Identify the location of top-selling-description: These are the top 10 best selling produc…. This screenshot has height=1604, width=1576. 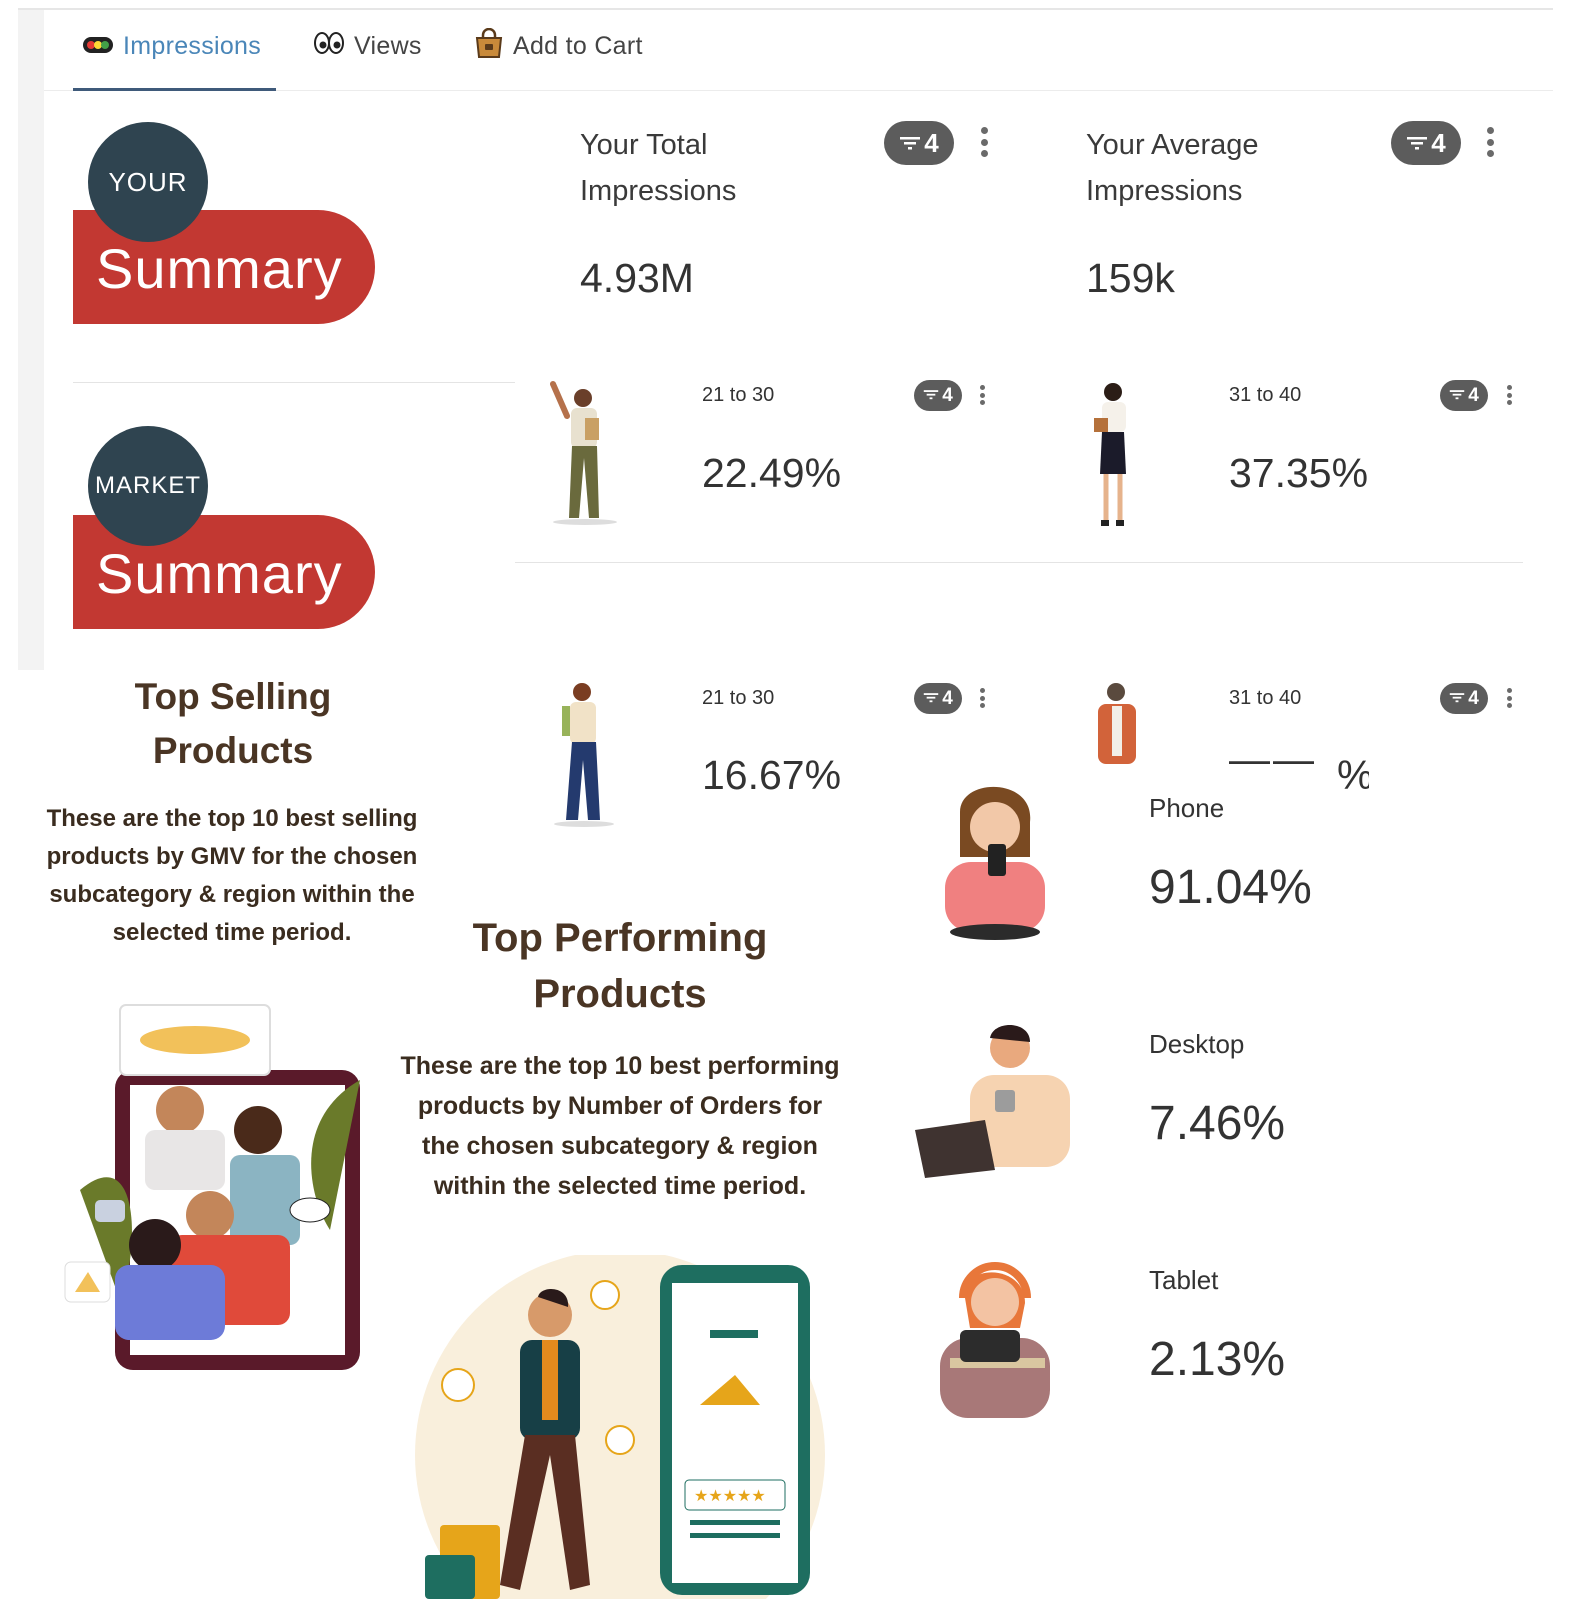
(232, 876).